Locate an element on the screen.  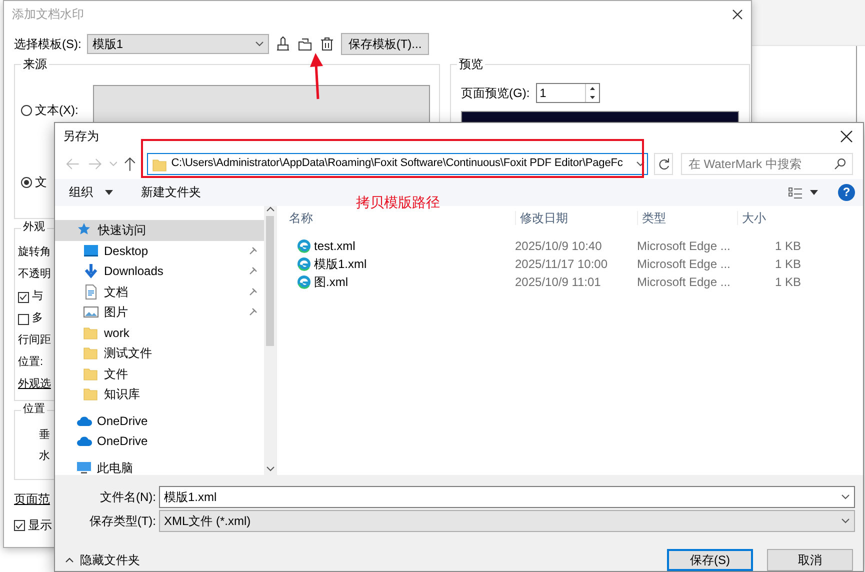
radio-label: 文本(X): is located at coordinates (56, 110).